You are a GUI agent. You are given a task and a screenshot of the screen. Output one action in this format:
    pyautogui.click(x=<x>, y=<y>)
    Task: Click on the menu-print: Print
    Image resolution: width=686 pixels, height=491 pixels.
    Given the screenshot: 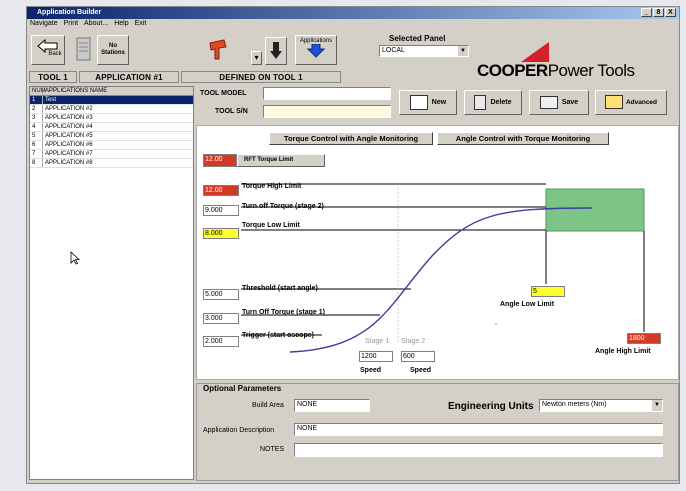 What is the action you would take?
    pyautogui.click(x=71, y=24)
    